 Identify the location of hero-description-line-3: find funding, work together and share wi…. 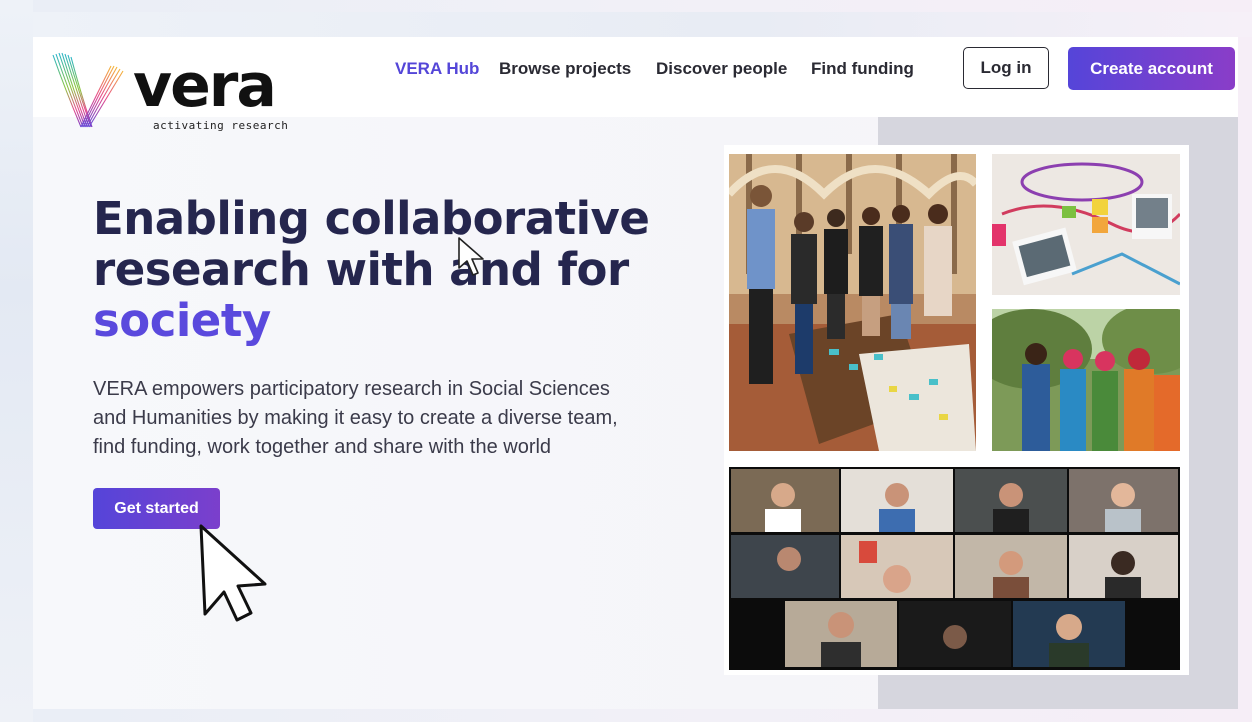
(322, 447).